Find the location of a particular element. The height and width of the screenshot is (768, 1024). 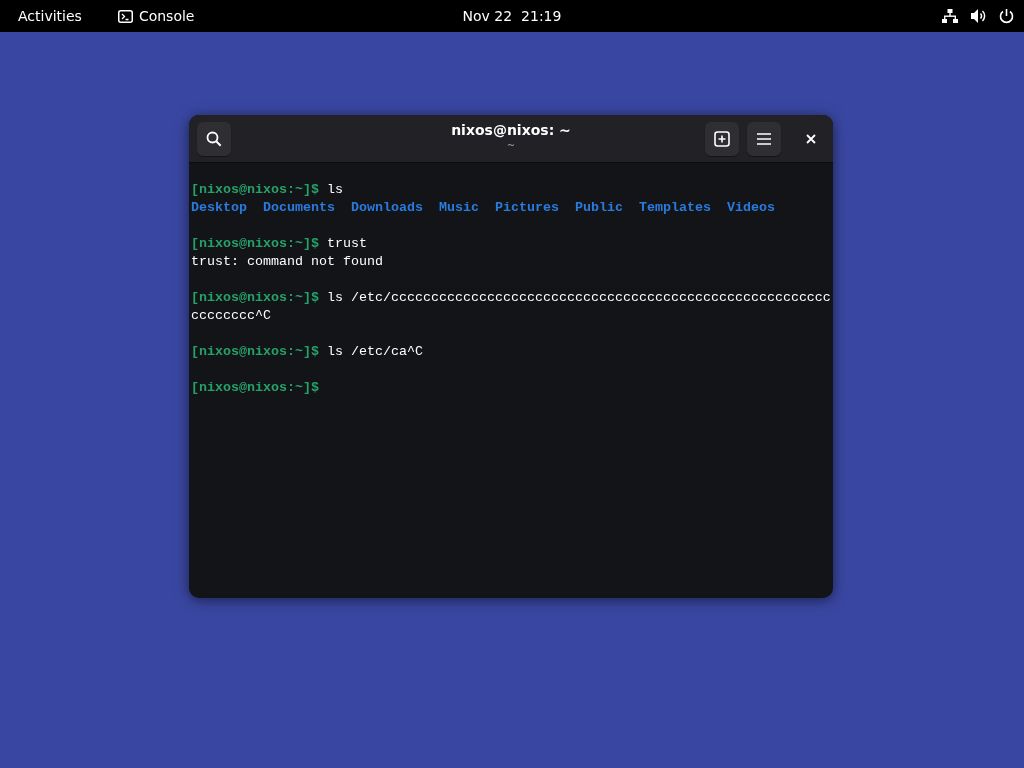

new-tab-button is located at coordinates (722, 138).